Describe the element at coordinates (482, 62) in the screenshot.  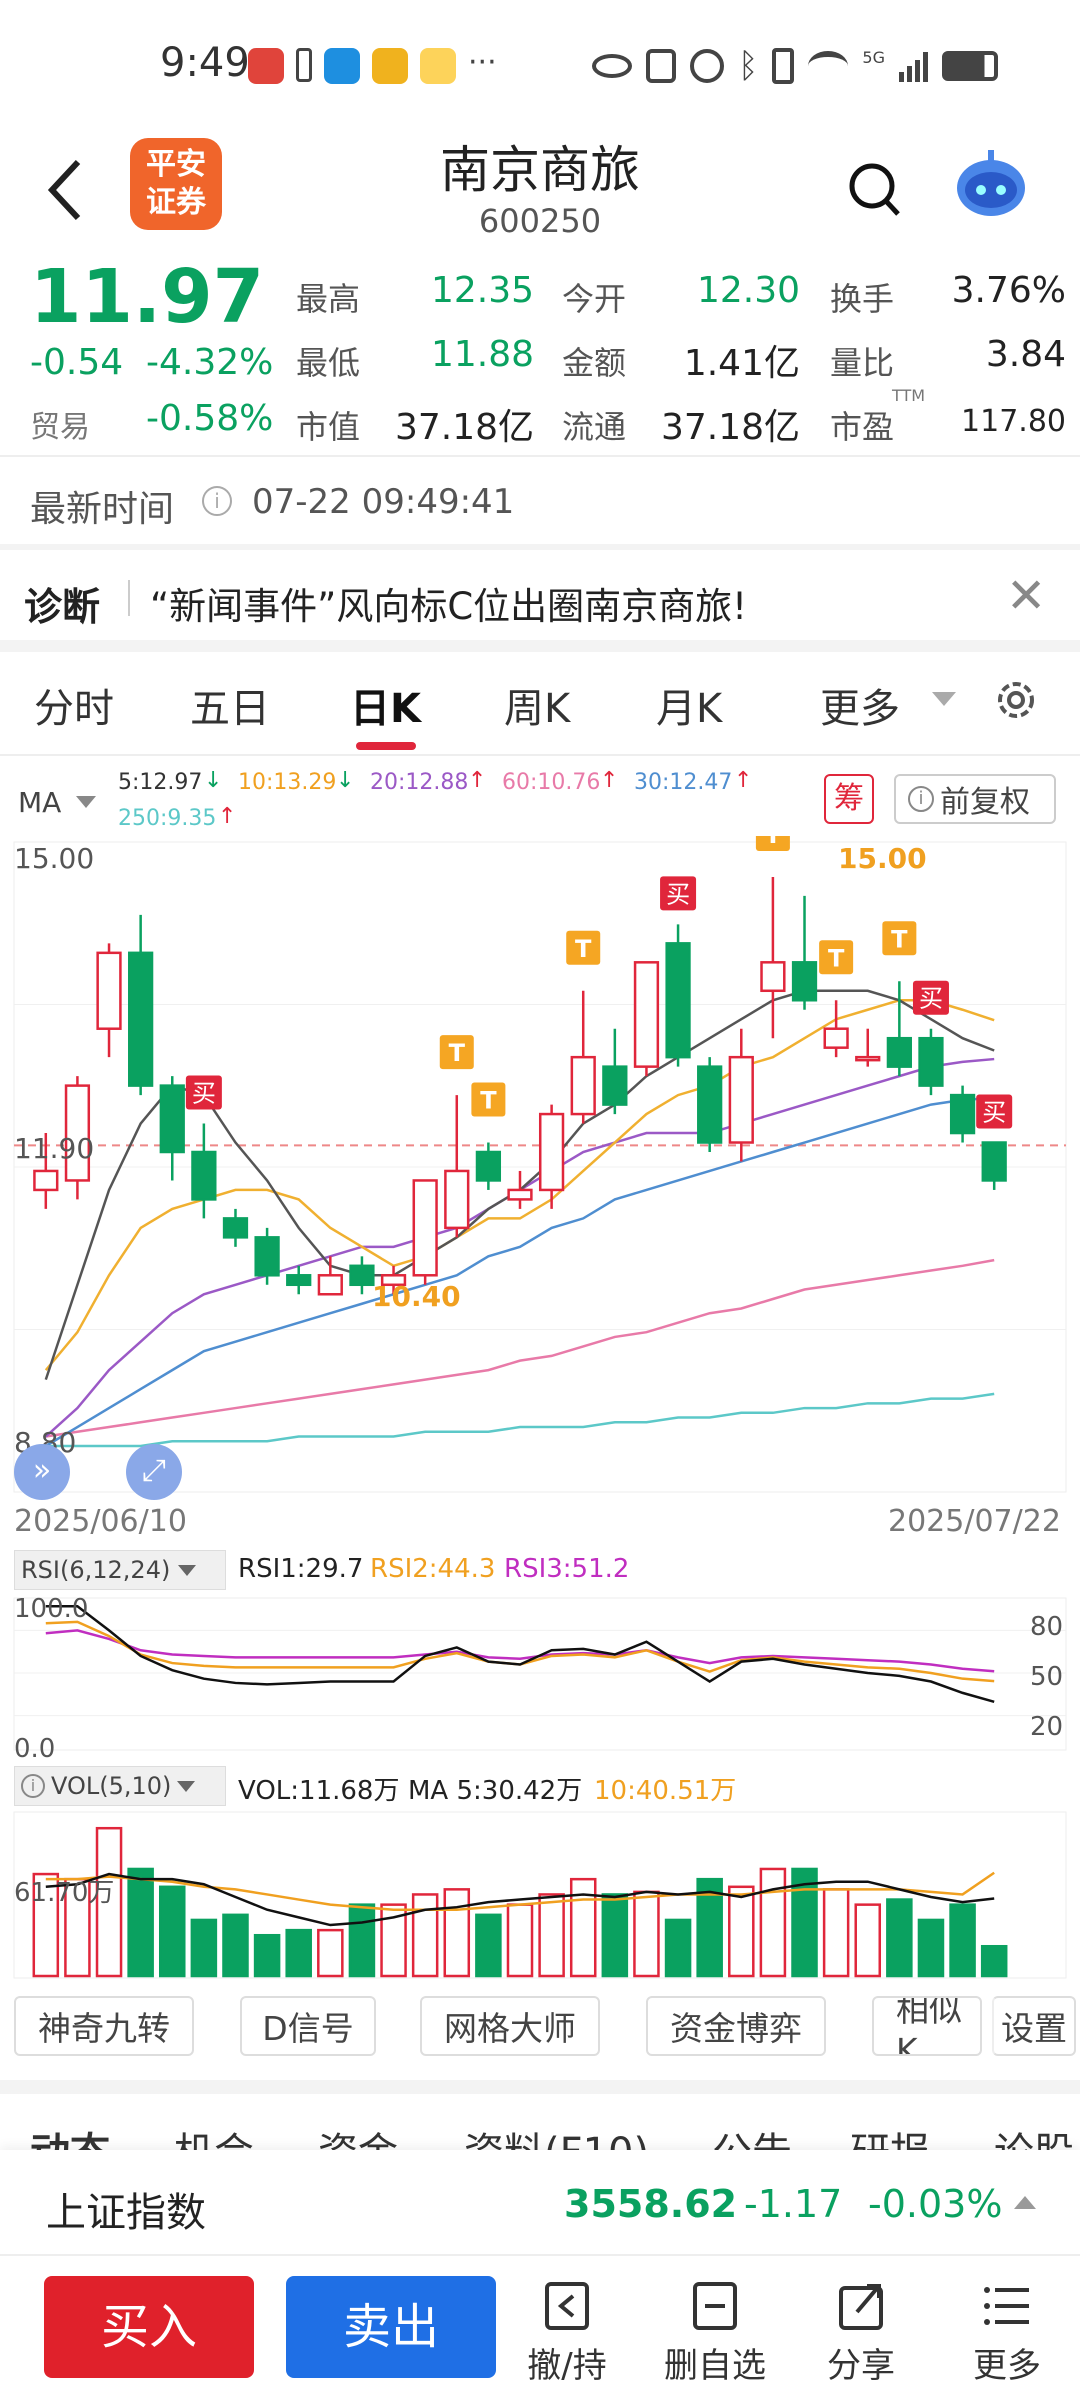
I see `more-notifications-icon: ···` at that location.